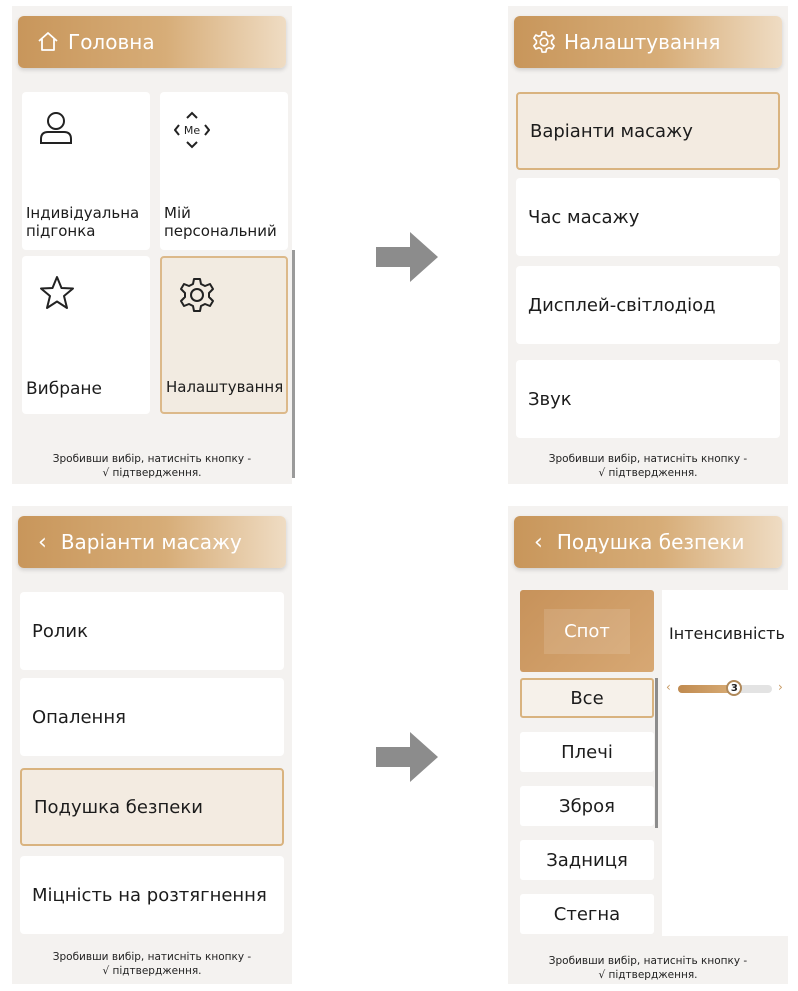  I want to click on chevron-right-icon: ›, so click(780, 687).